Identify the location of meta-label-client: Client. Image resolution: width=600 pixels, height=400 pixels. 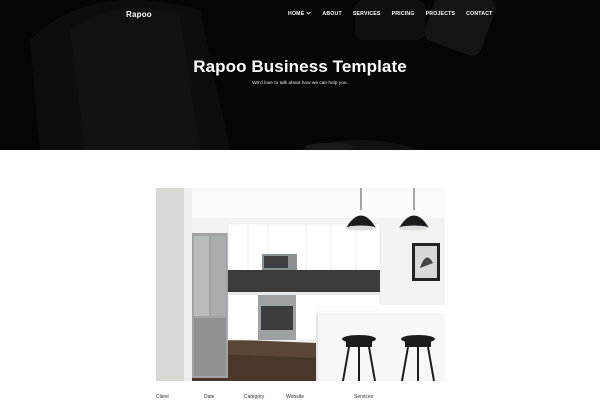
(162, 397).